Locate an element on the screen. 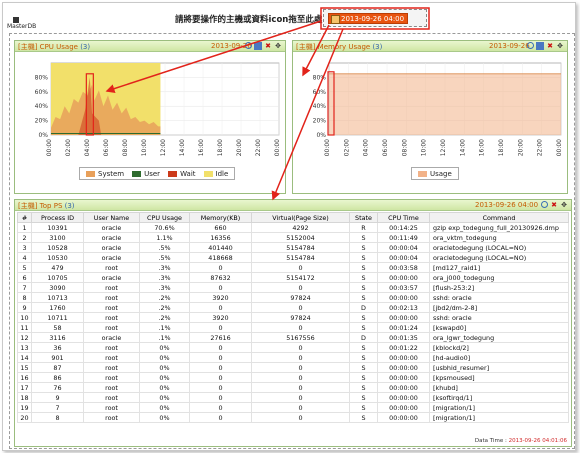  table-cell: 00:14:25 is located at coordinates (403, 227).